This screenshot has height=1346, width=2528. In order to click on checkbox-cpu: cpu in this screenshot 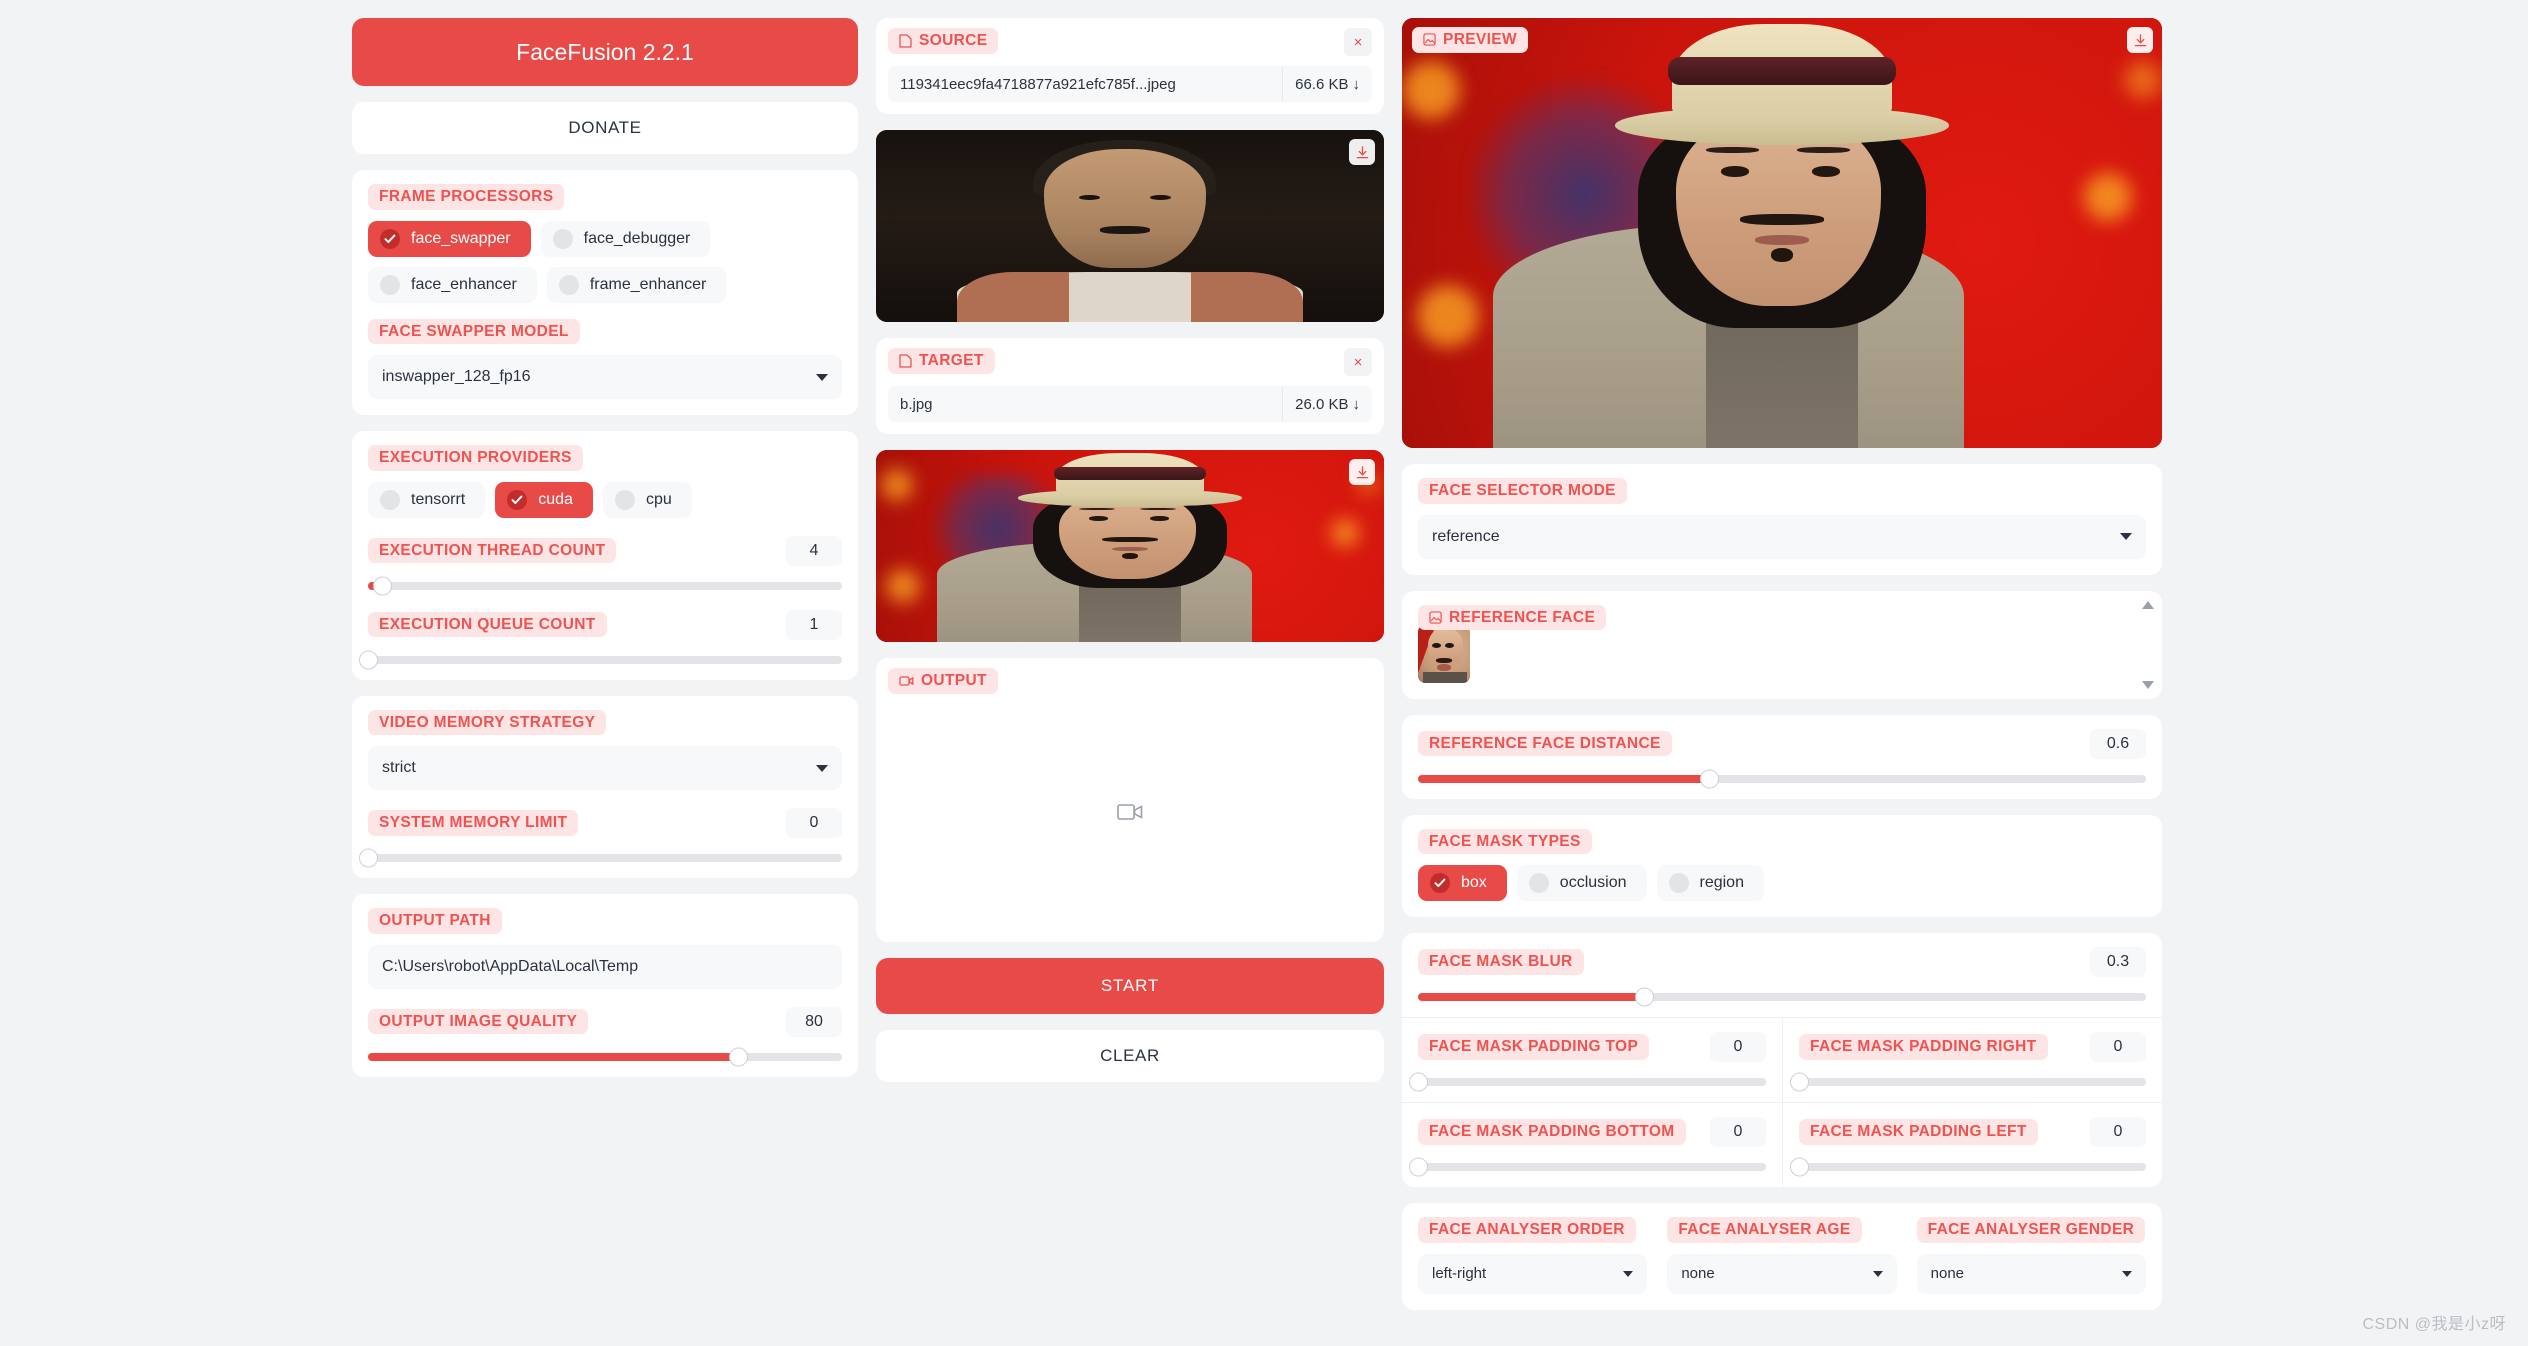, I will do `click(647, 499)`.